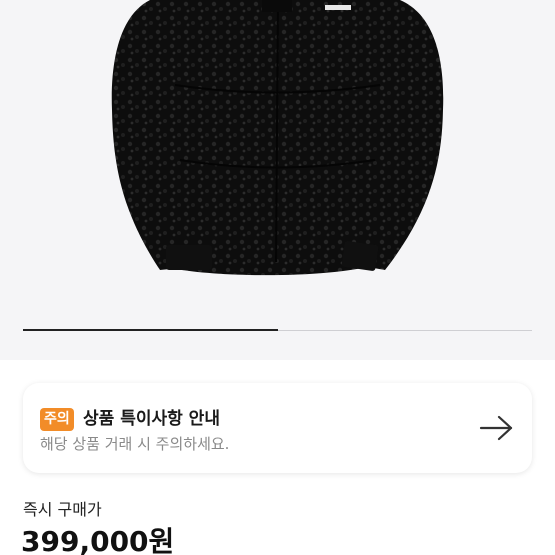 This screenshot has width=555, height=555. I want to click on carousel-progress-track, so click(277, 330).